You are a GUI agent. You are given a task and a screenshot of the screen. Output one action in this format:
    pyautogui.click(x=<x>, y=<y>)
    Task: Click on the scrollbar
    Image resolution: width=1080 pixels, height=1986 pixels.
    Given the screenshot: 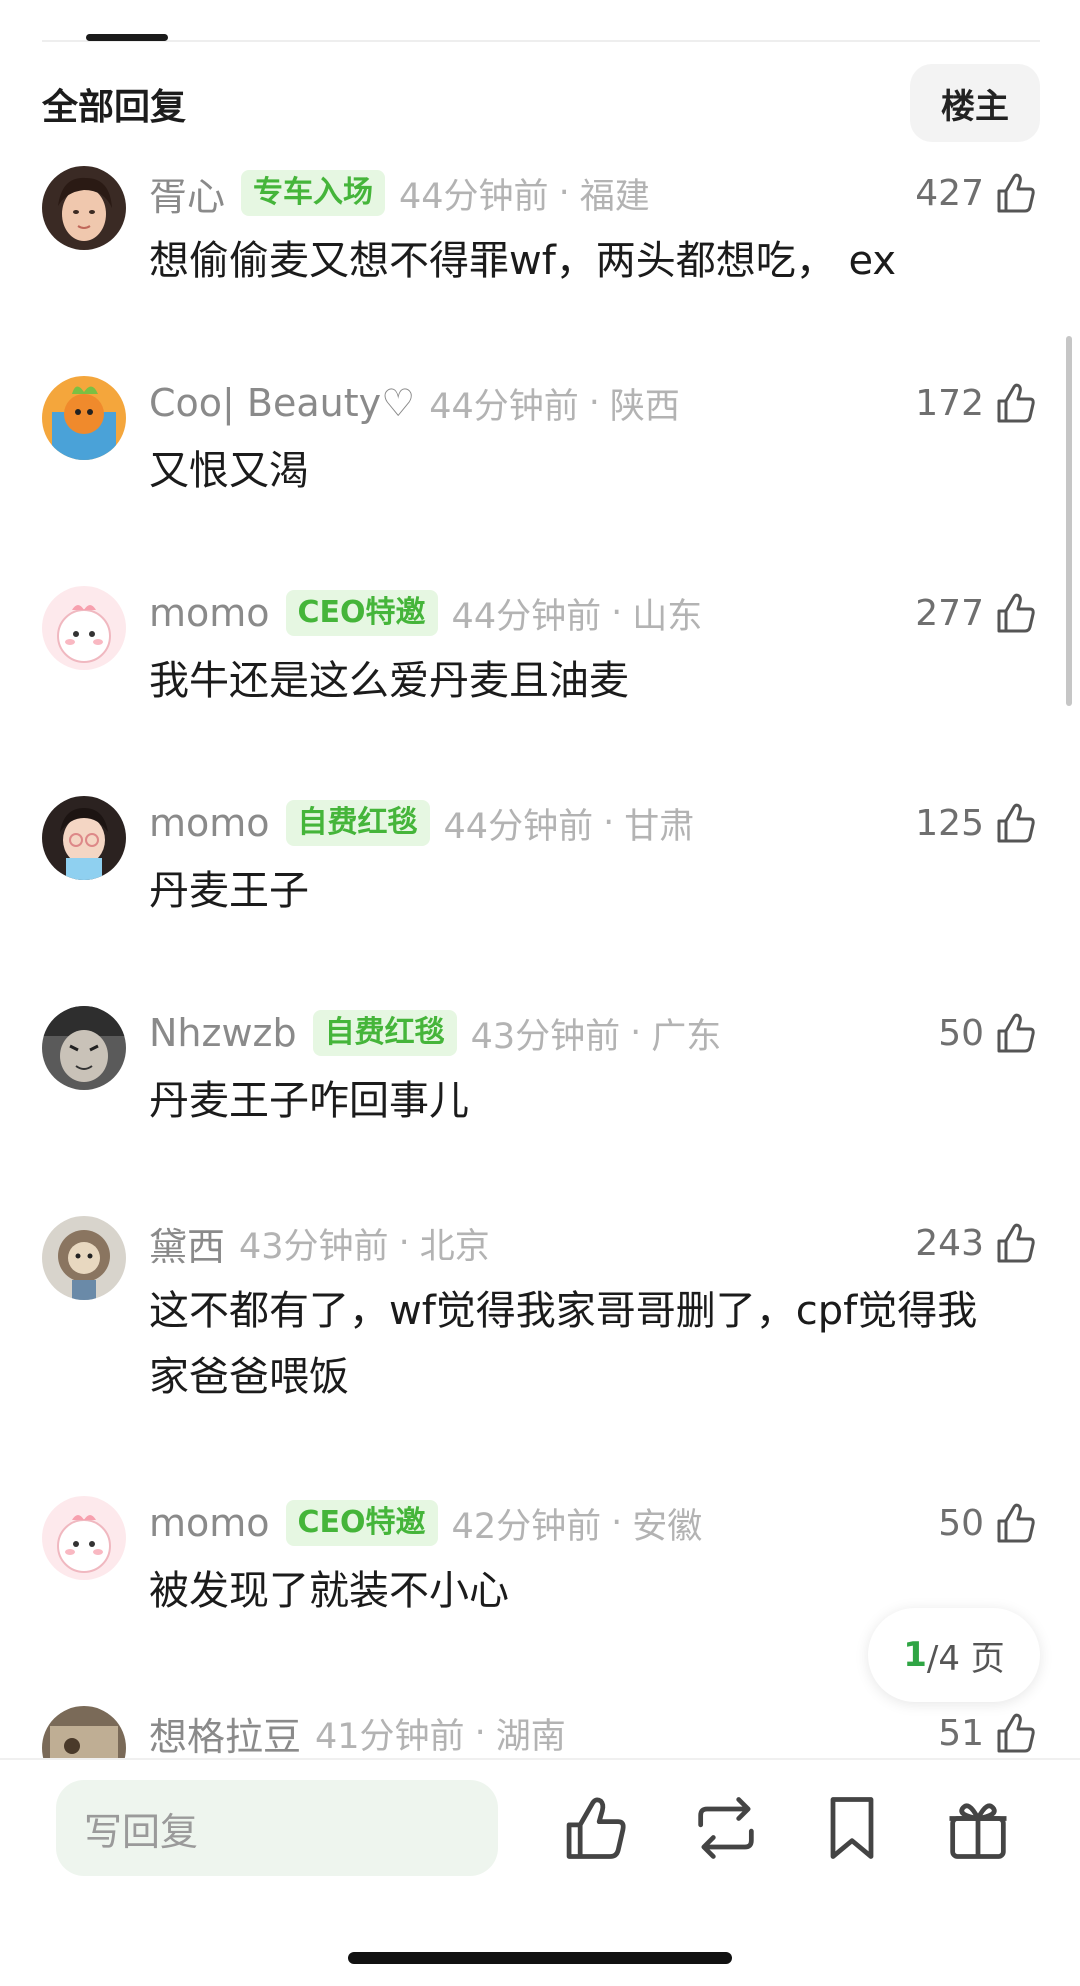 What is the action you would take?
    pyautogui.click(x=1069, y=521)
    